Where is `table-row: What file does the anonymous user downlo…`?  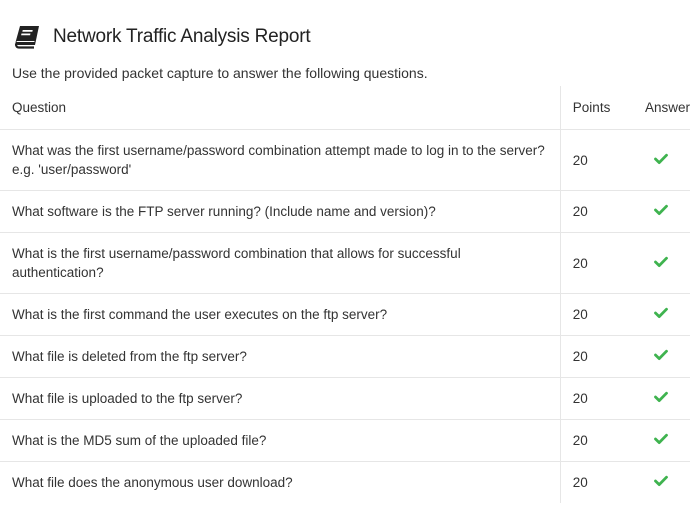 table-row: What file does the anonymous user downlo… is located at coordinates (345, 482).